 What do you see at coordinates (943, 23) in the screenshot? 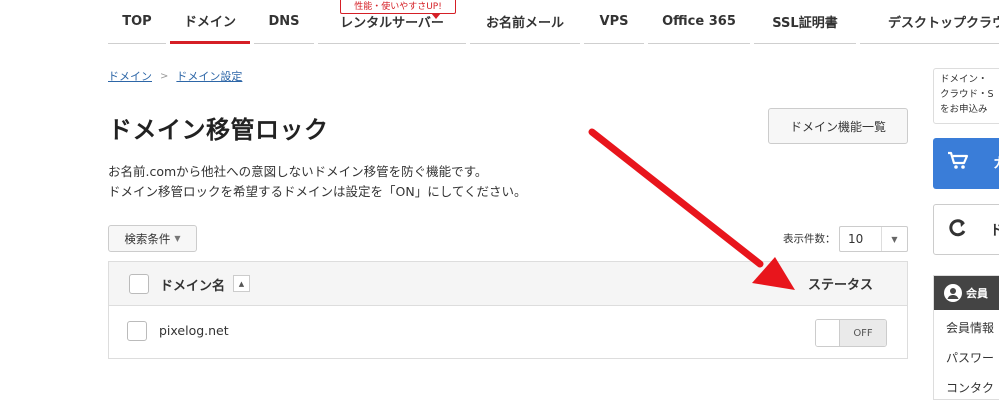
I see `nav-desktop-cloud-label: デスクトップクラウ` at bounding box center [943, 23].